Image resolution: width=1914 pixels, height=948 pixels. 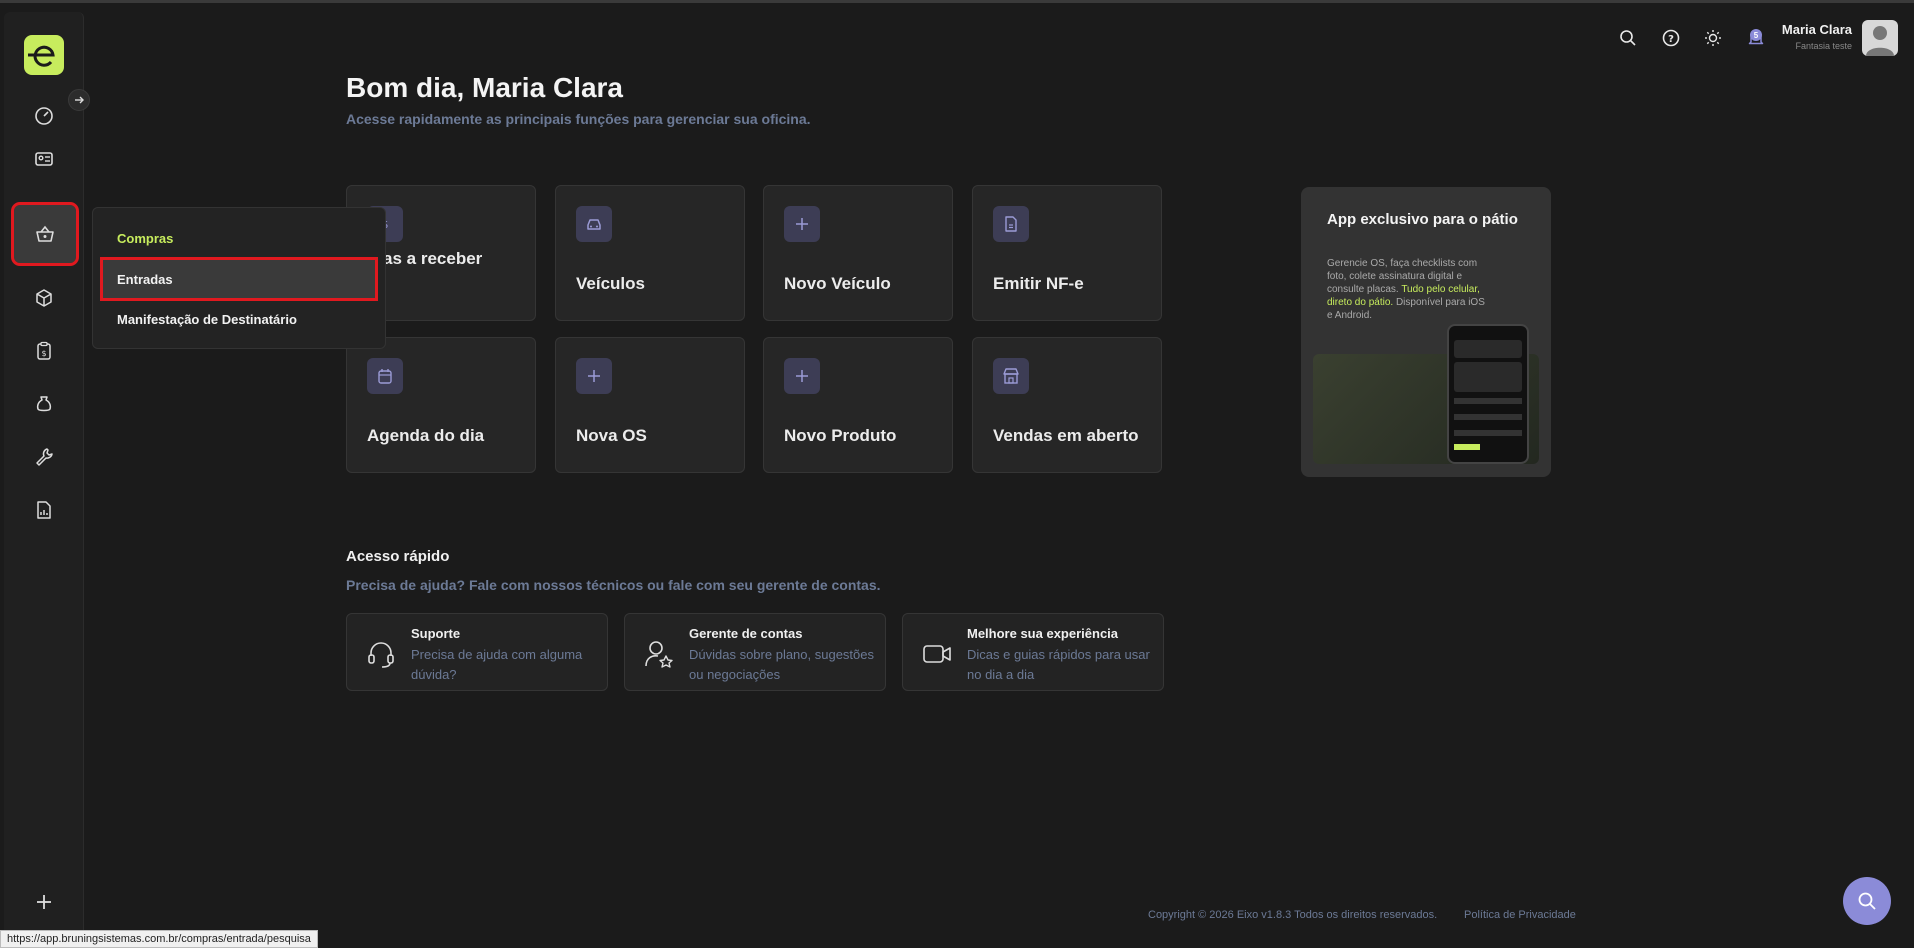 I want to click on page-title: Bom dia, Maria Clara, so click(x=484, y=87).